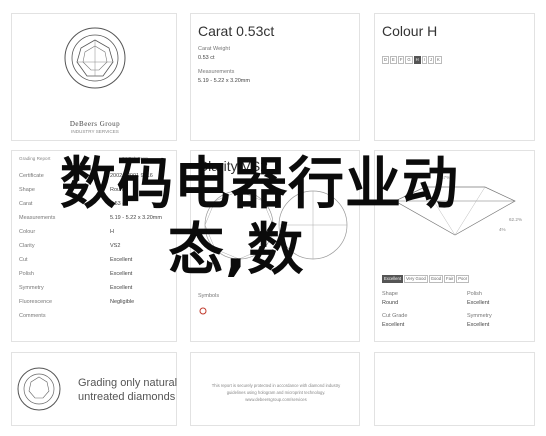  Describe the element at coordinates (417, 60) in the screenshot. I see `colour-scale-h: H` at that location.